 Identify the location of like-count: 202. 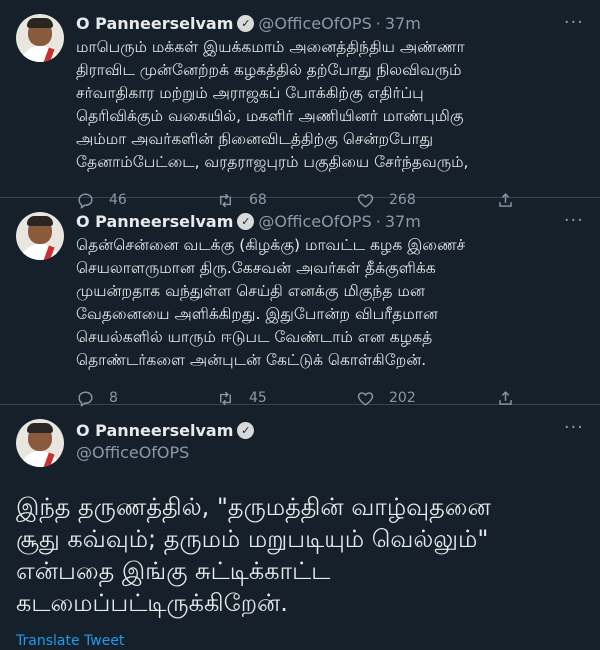
(402, 398).